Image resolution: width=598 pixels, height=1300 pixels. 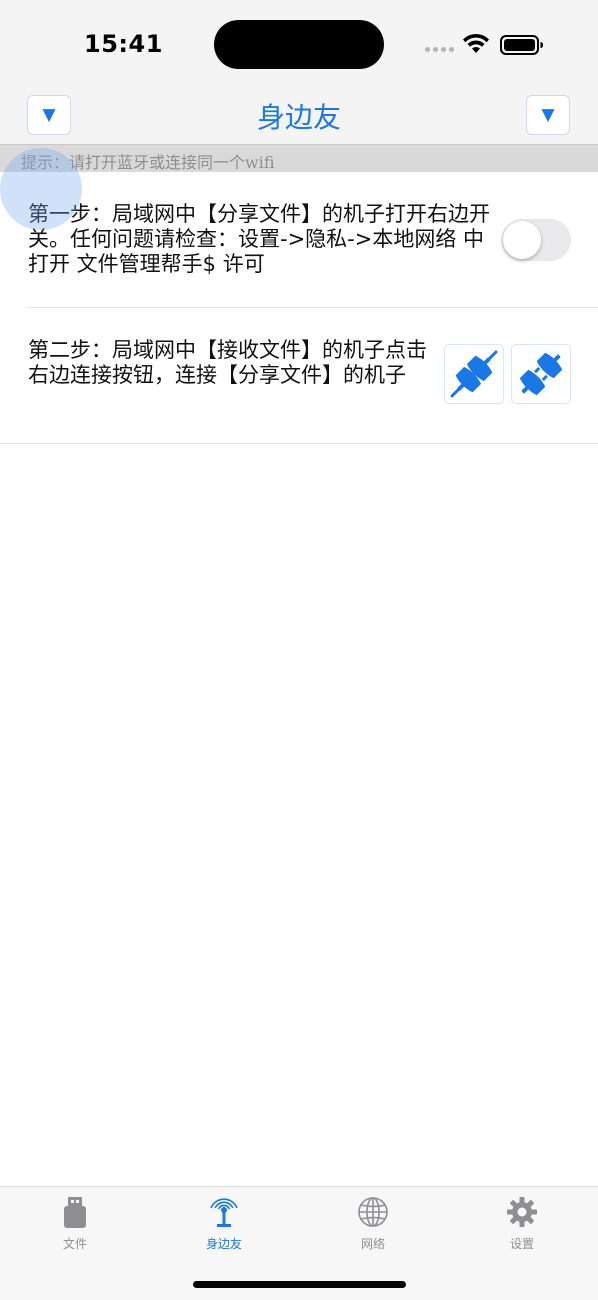 What do you see at coordinates (299, 1243) in the screenshot?
I see `tab-bar: 文件 身边友 网络 设置` at bounding box center [299, 1243].